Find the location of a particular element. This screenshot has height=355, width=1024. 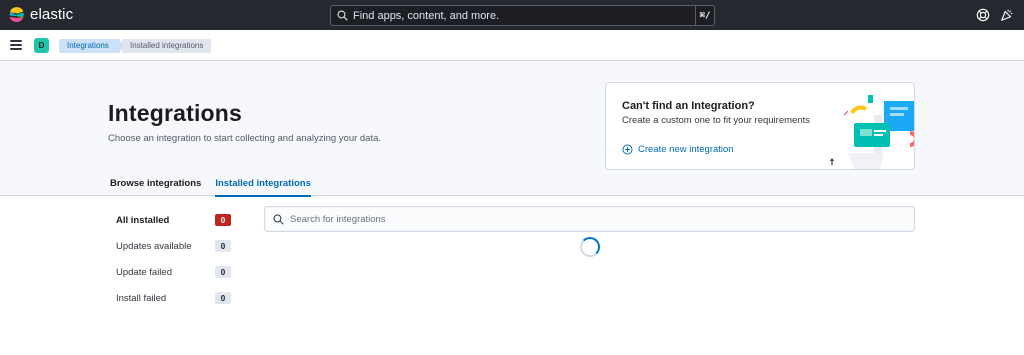

filter-install-failed: Install failed 0 is located at coordinates (175, 298).